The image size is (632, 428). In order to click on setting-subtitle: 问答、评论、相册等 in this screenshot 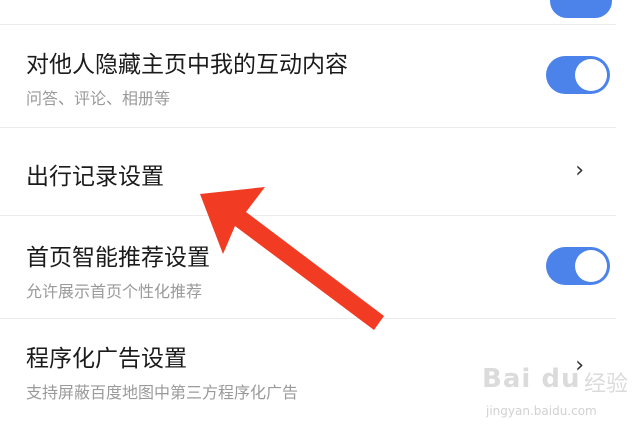, I will do `click(98, 98)`.